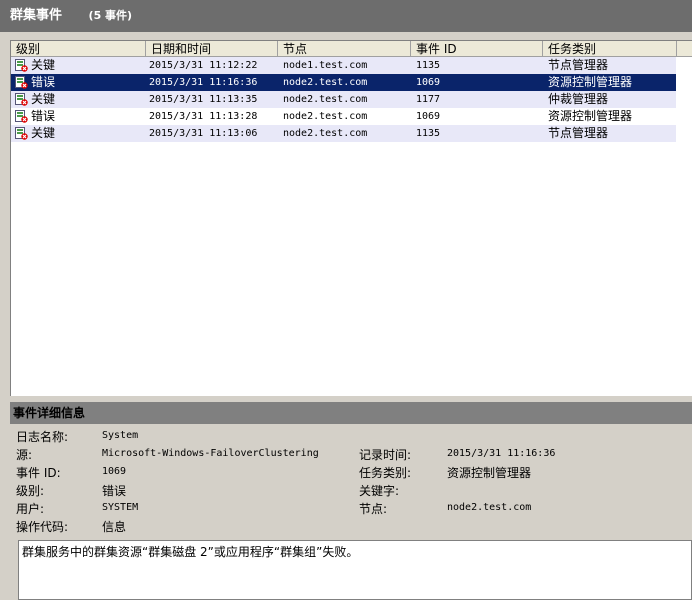 The width and height of the screenshot is (692, 600). Describe the element at coordinates (501, 453) in the screenshot. I see `logged-value: 2015/3/31 11:16:36` at that location.